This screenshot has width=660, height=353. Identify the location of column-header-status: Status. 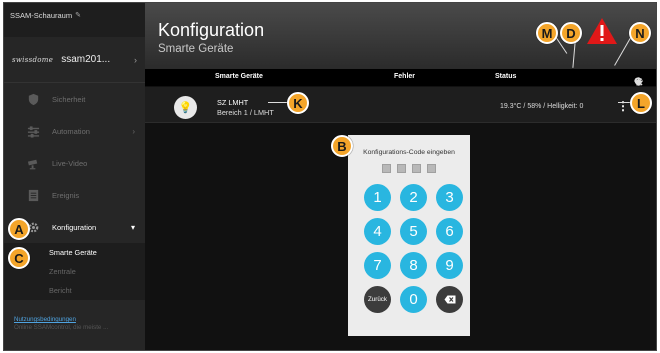
(506, 76).